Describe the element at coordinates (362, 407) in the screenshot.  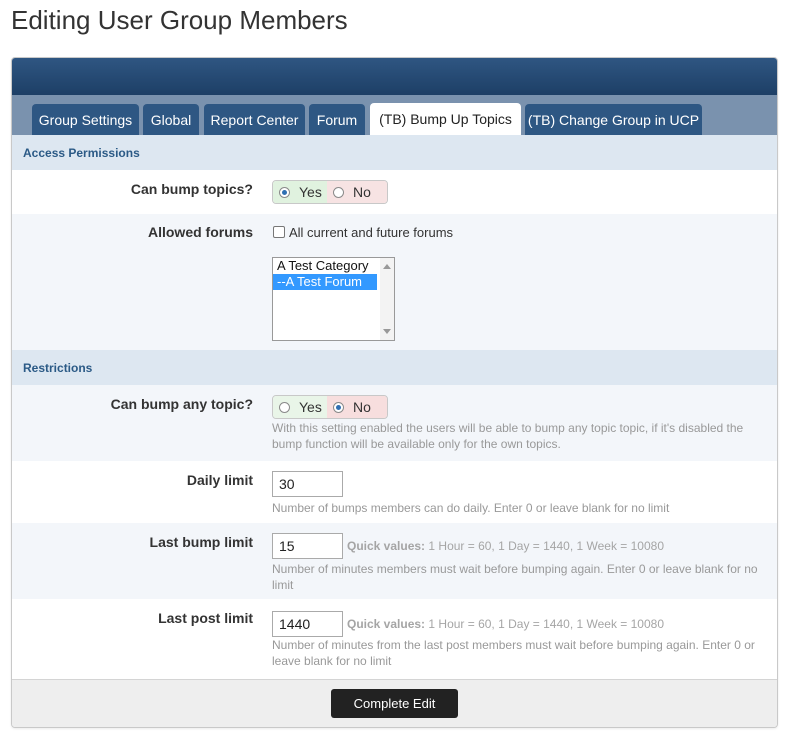
I see `can-bump-any-no-label: No` at that location.